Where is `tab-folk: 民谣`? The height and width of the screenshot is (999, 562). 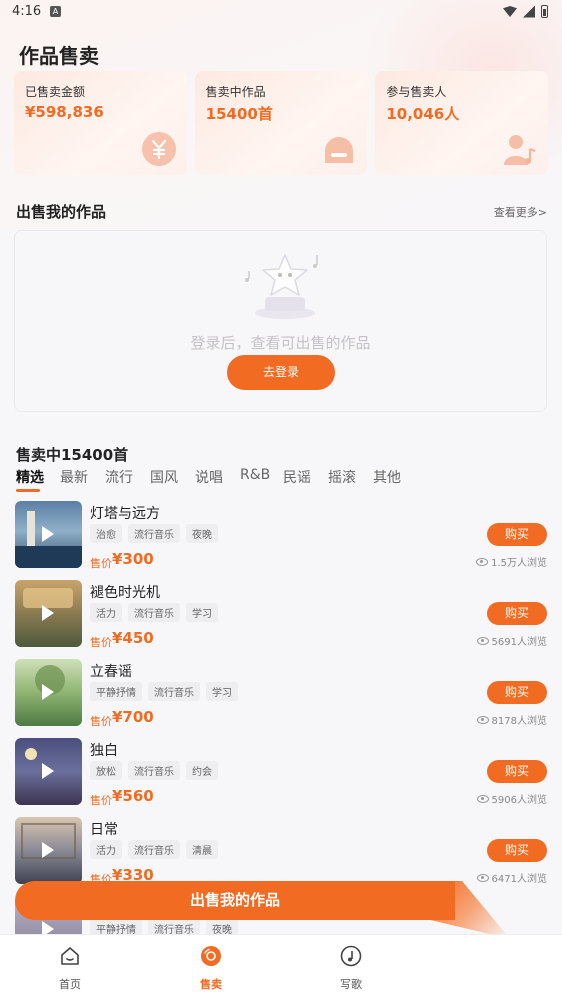
tab-folk: 民谣 is located at coordinates (297, 477).